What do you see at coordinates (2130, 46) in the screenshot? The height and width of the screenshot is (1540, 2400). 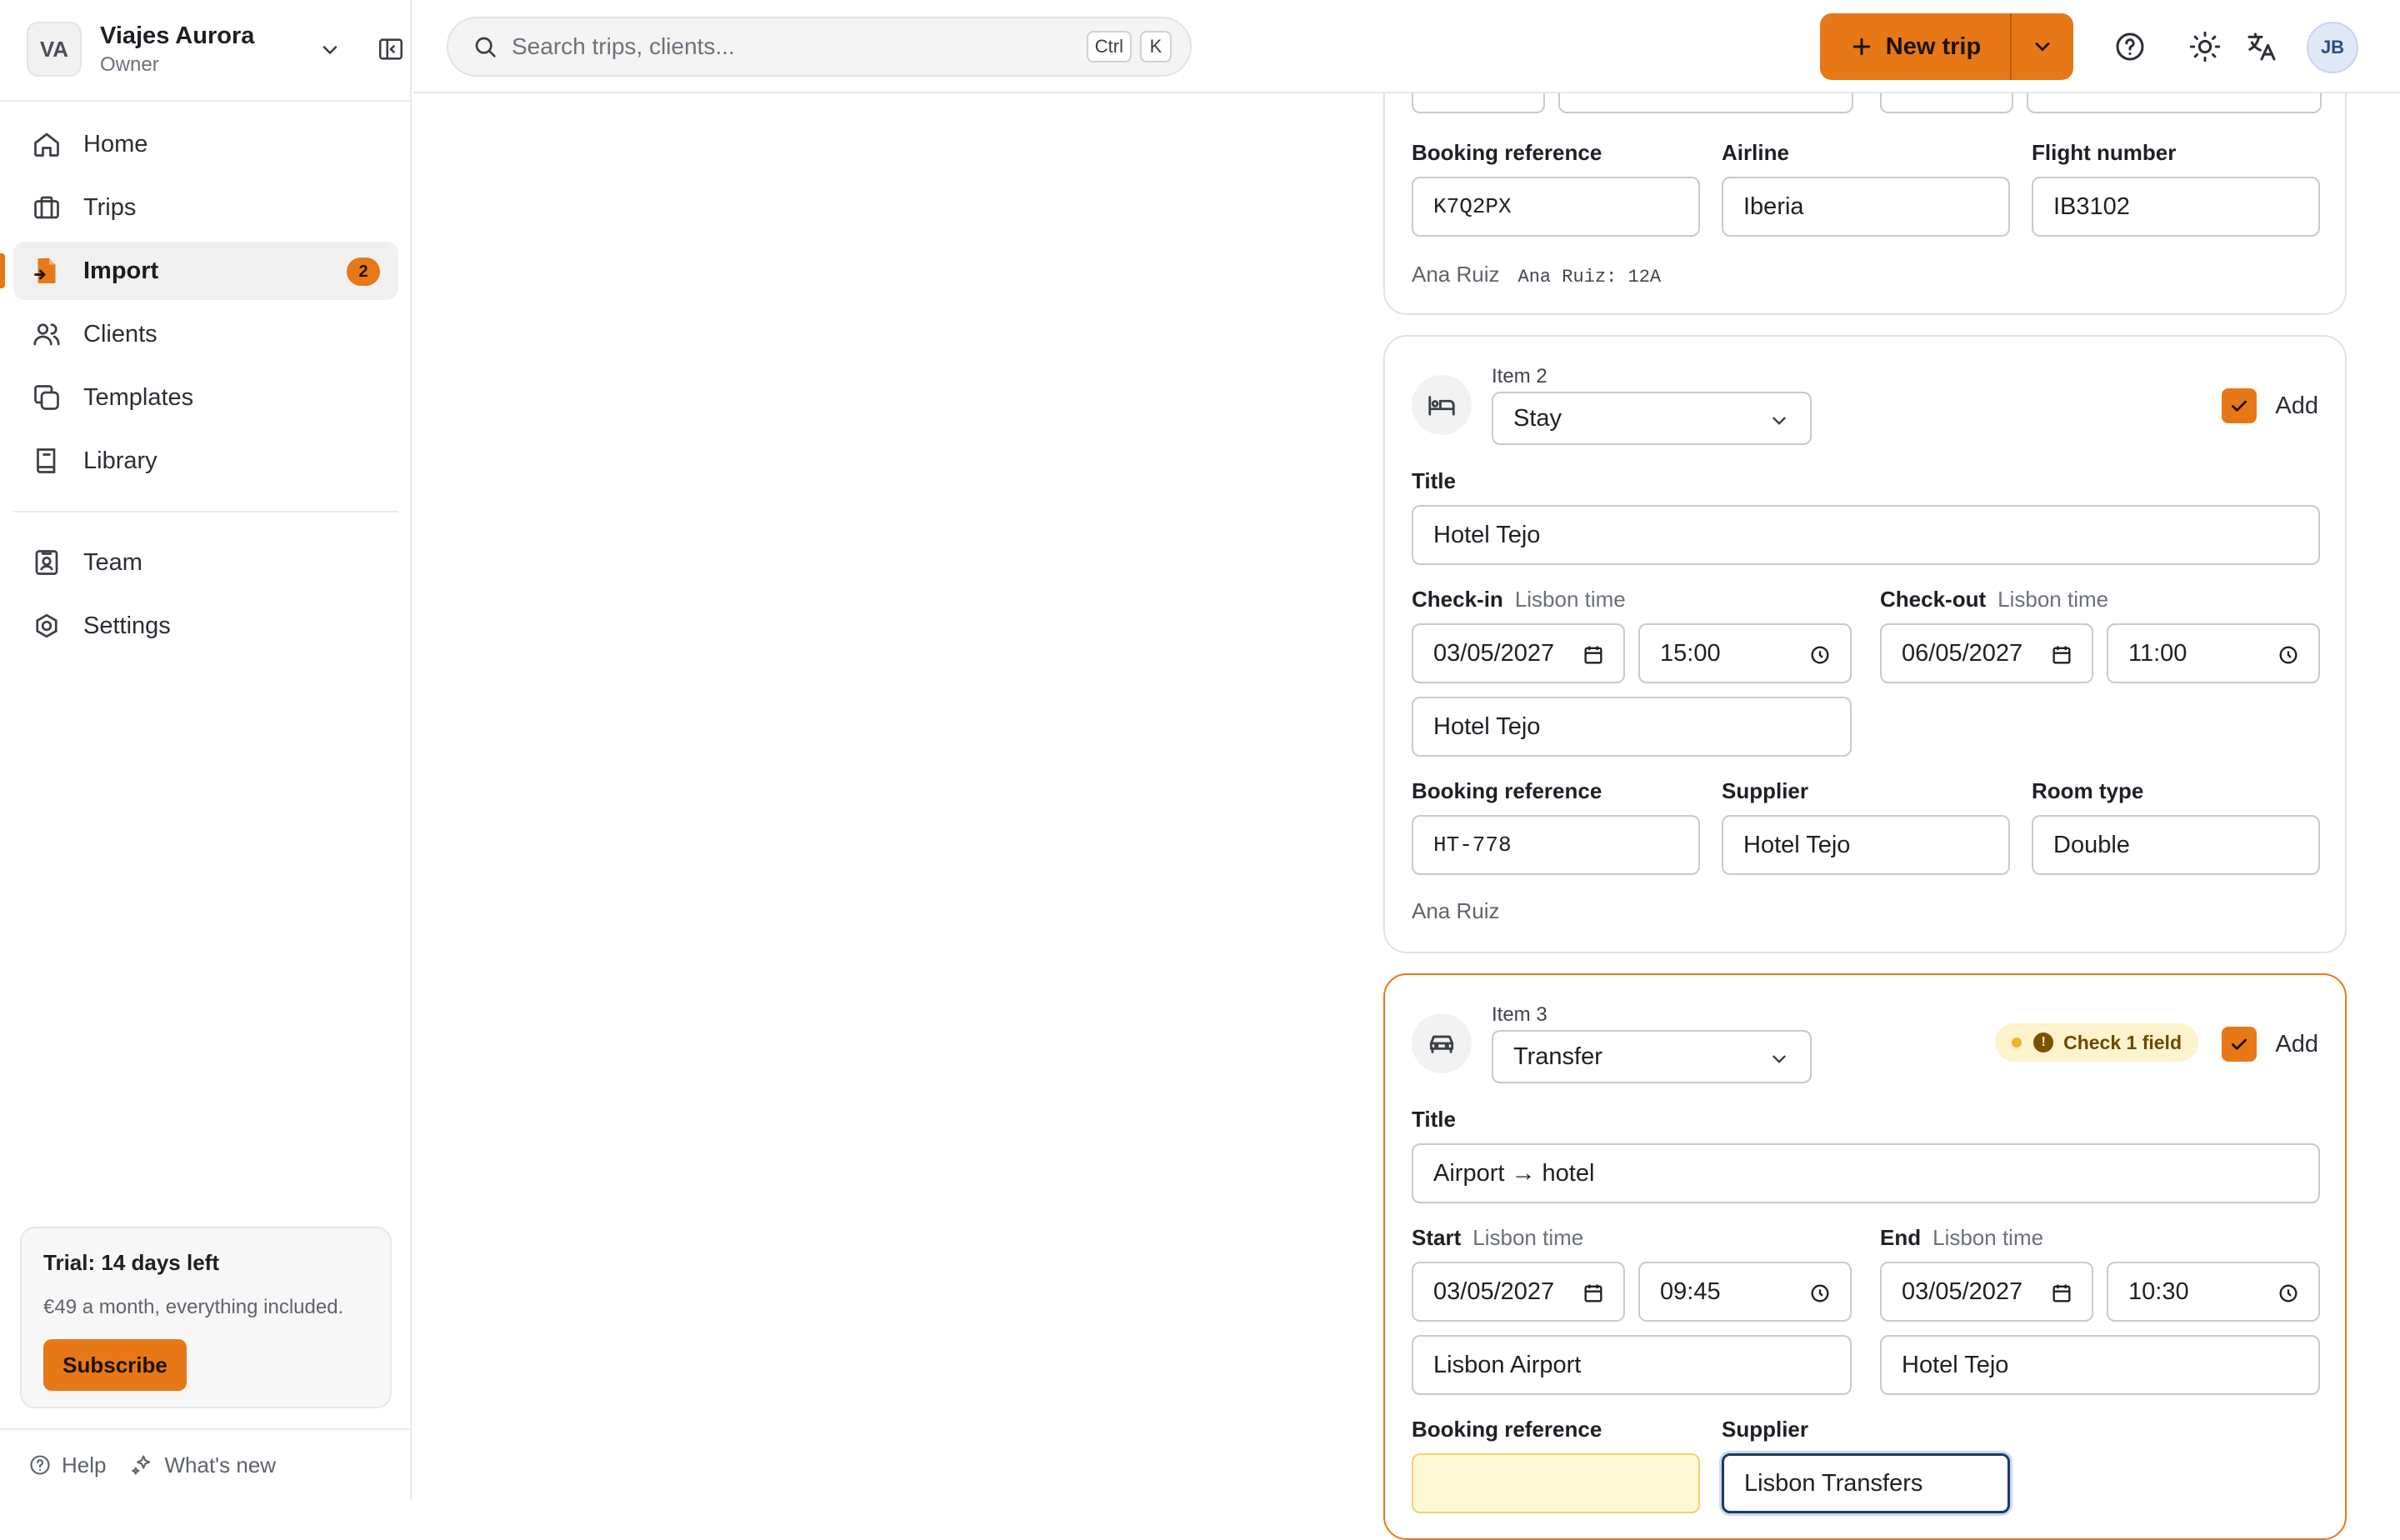 I see `help-button` at bounding box center [2130, 46].